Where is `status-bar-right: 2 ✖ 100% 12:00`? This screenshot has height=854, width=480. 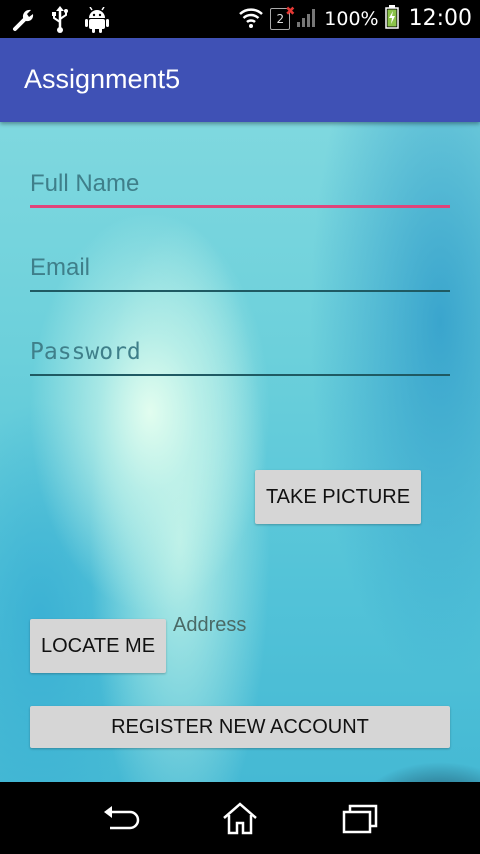
status-bar-right: 2 ✖ 100% 12:00 is located at coordinates (355, 19).